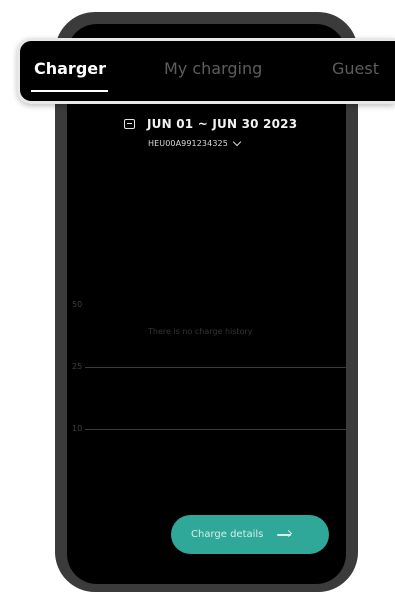  Describe the element at coordinates (77, 428) in the screenshot. I see `y-axis-label: 10` at that location.